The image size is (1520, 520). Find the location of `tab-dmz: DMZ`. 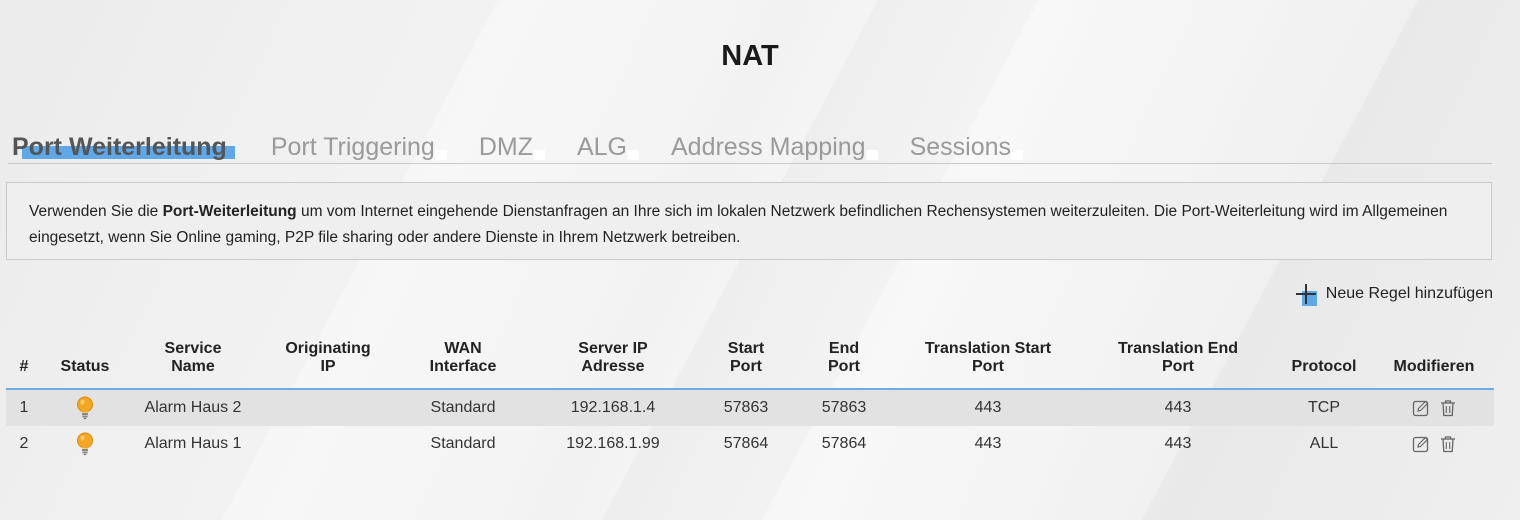

tab-dmz: DMZ is located at coordinates (511, 147).